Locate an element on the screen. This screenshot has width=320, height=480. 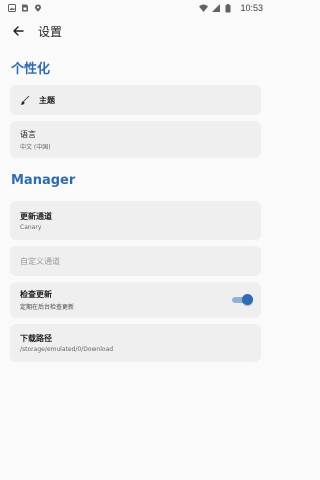
sim-icon is located at coordinates (25, 8).